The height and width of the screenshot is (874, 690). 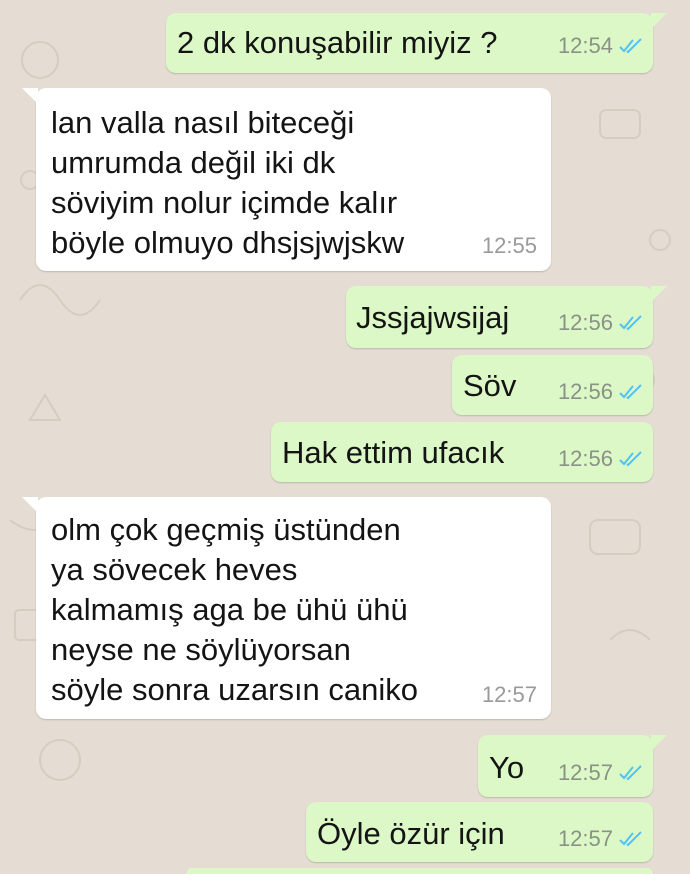 What do you see at coordinates (419, 871) in the screenshot?
I see `outgoing-message-partial` at bounding box center [419, 871].